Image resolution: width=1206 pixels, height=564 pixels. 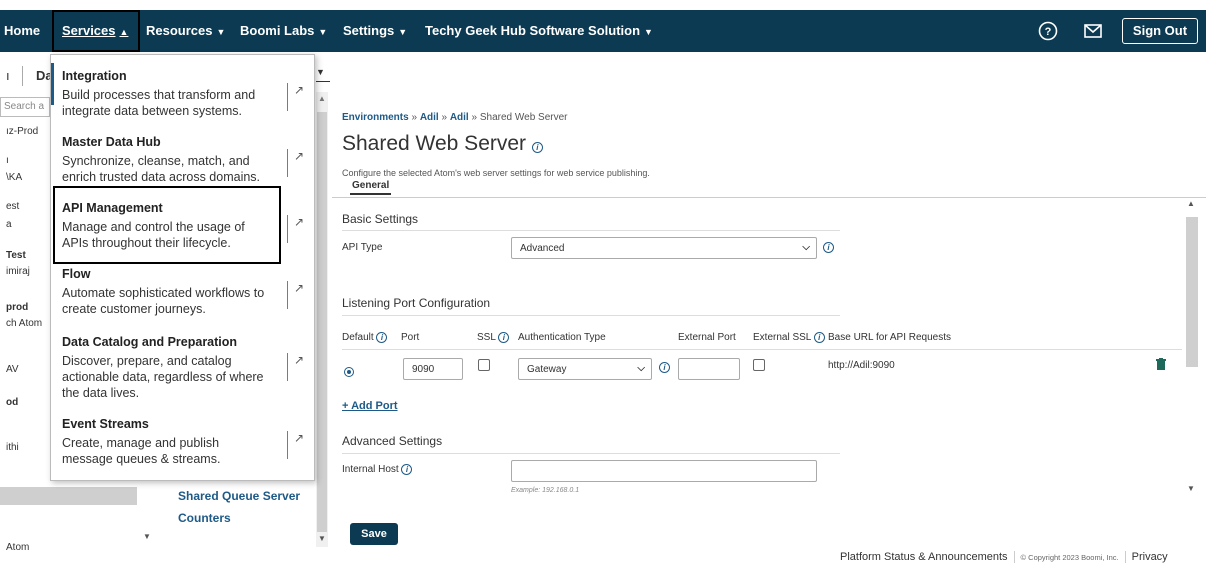 What do you see at coordinates (433, 369) in the screenshot?
I see `port-input: 9090` at bounding box center [433, 369].